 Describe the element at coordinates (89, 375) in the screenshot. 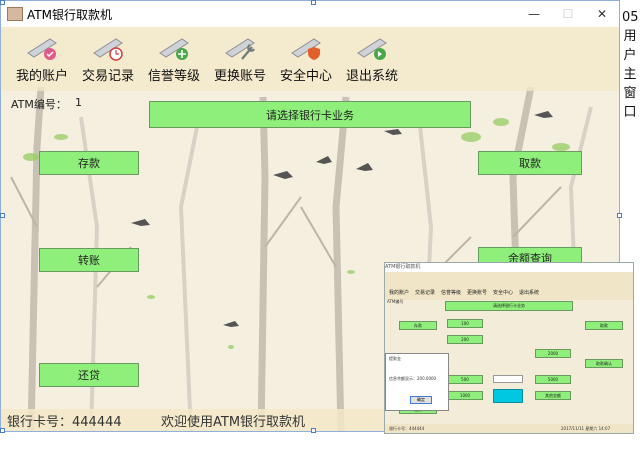

I see `repay-loan-button: 还贷` at that location.